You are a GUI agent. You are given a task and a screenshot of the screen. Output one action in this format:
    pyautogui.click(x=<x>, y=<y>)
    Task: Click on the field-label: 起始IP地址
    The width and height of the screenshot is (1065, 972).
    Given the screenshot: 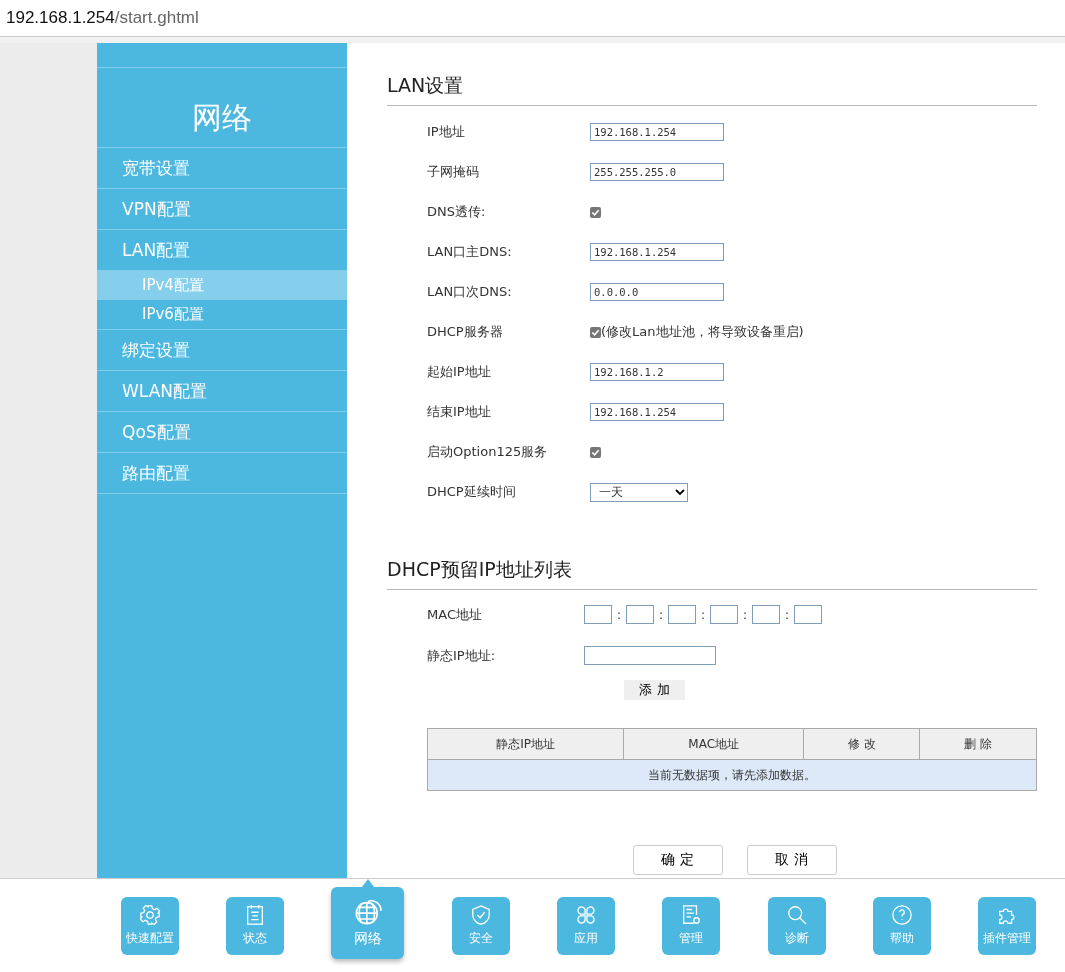 What is the action you would take?
    pyautogui.click(x=459, y=372)
    